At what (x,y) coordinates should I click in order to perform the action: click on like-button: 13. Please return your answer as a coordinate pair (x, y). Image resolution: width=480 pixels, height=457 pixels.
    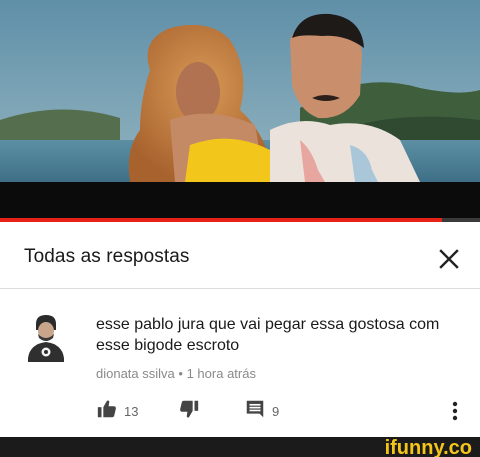
    Looking at the image, I should click on (117, 411).